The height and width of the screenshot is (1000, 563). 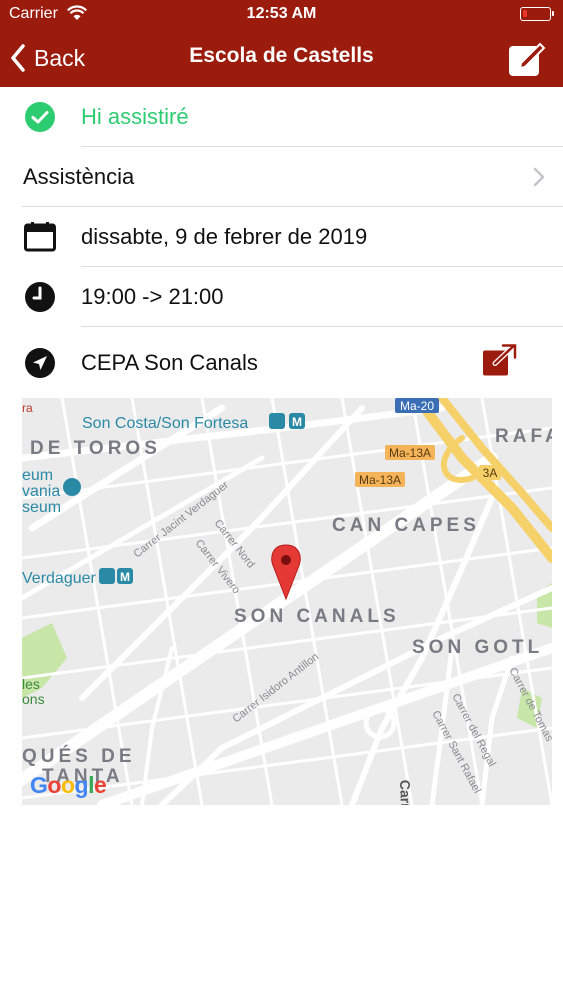 I want to click on check-circle-icon, so click(x=40, y=117).